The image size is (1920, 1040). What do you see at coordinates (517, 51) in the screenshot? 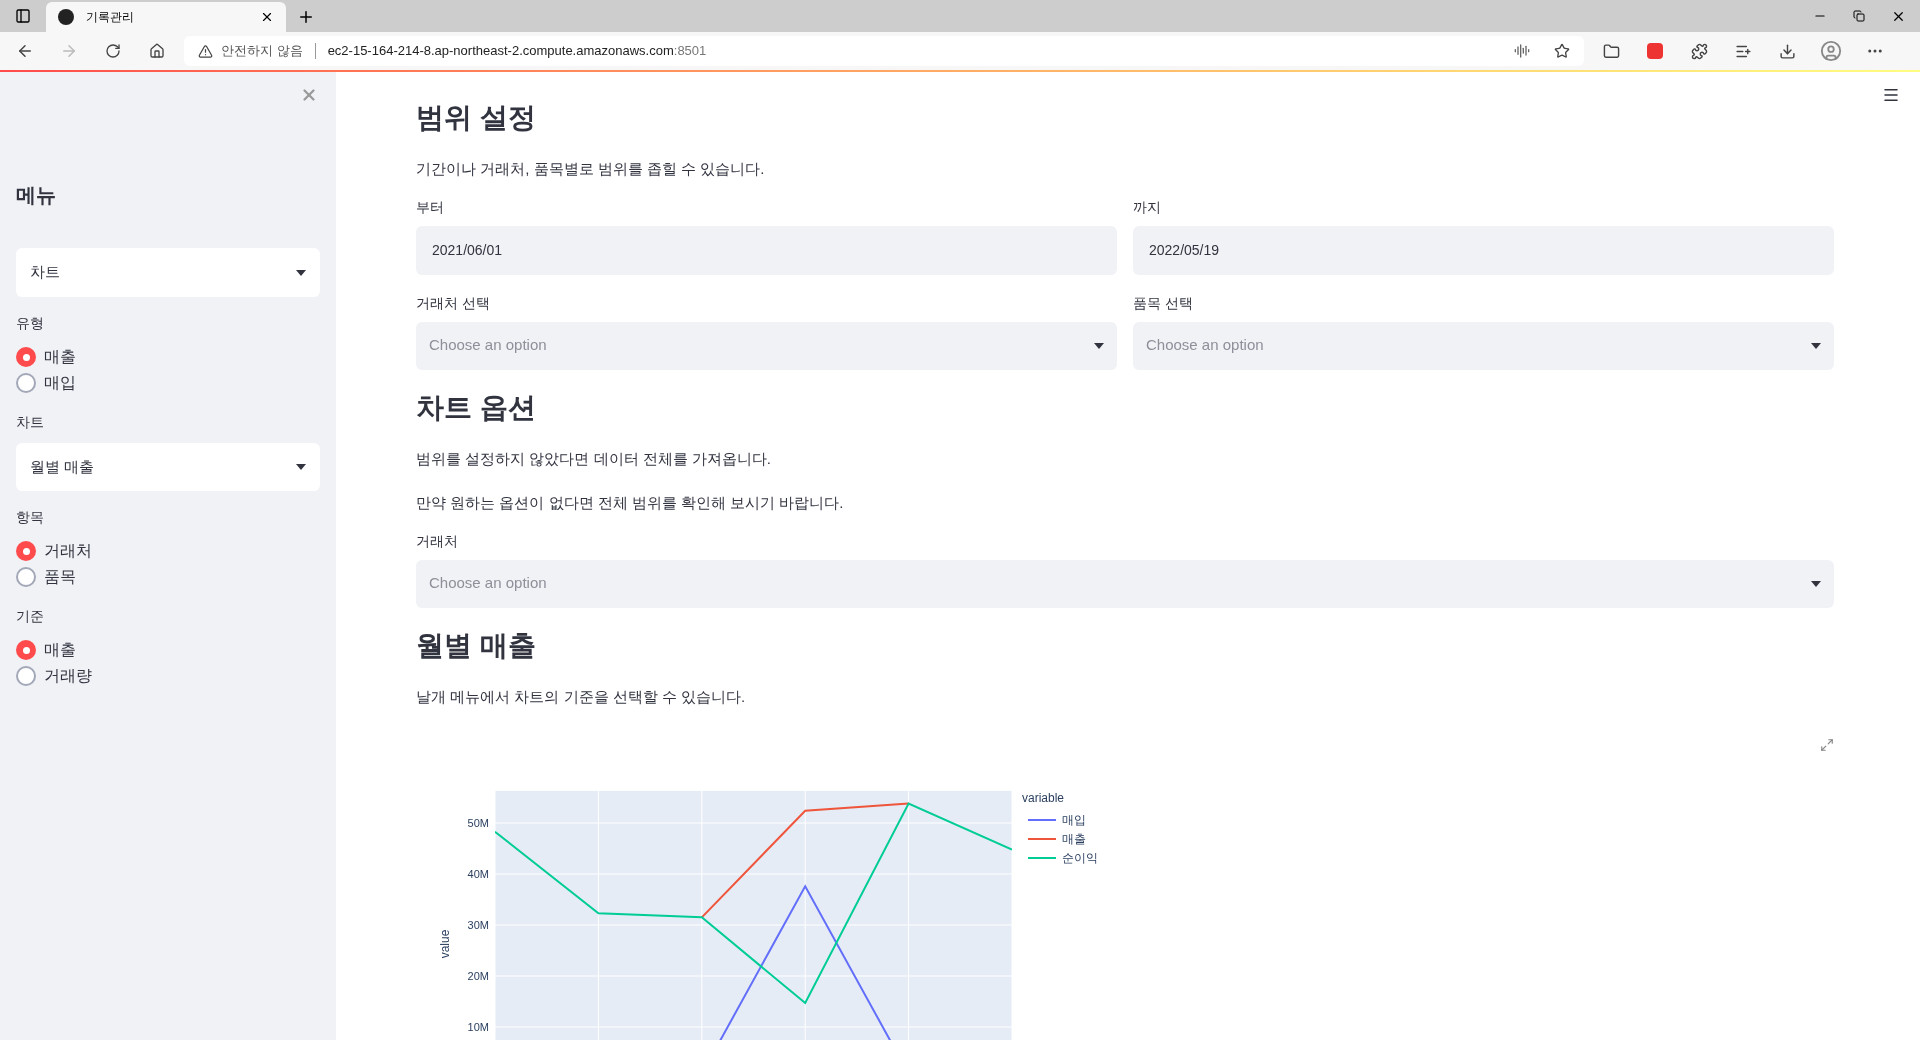
I see `url-text: ec2-15-164-214-8.ap-northeast-2.compute.amazonaws.com:8501` at bounding box center [517, 51].